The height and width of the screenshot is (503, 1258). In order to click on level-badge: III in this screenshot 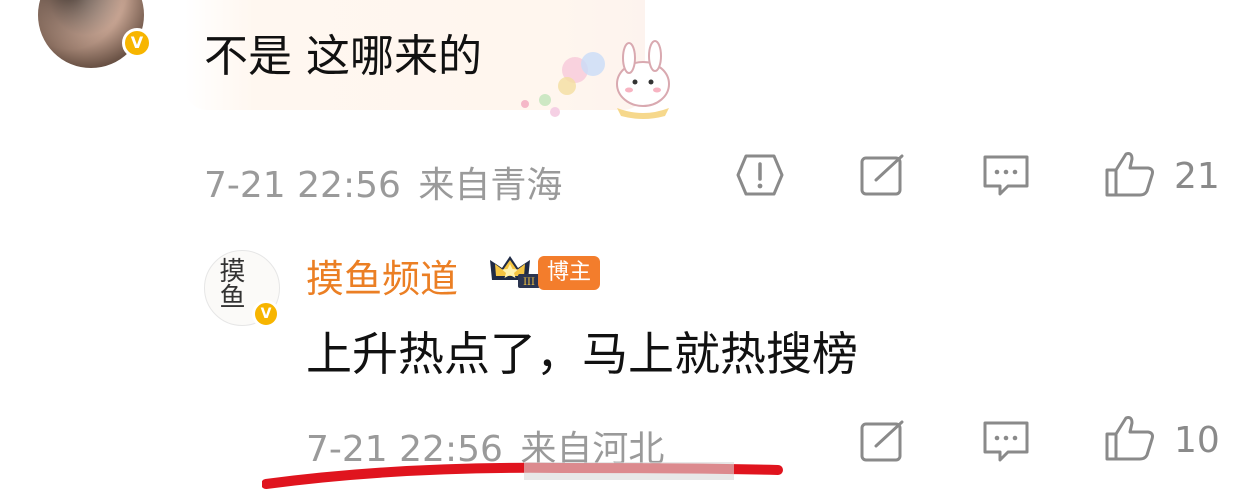, I will do `click(529, 282)`.